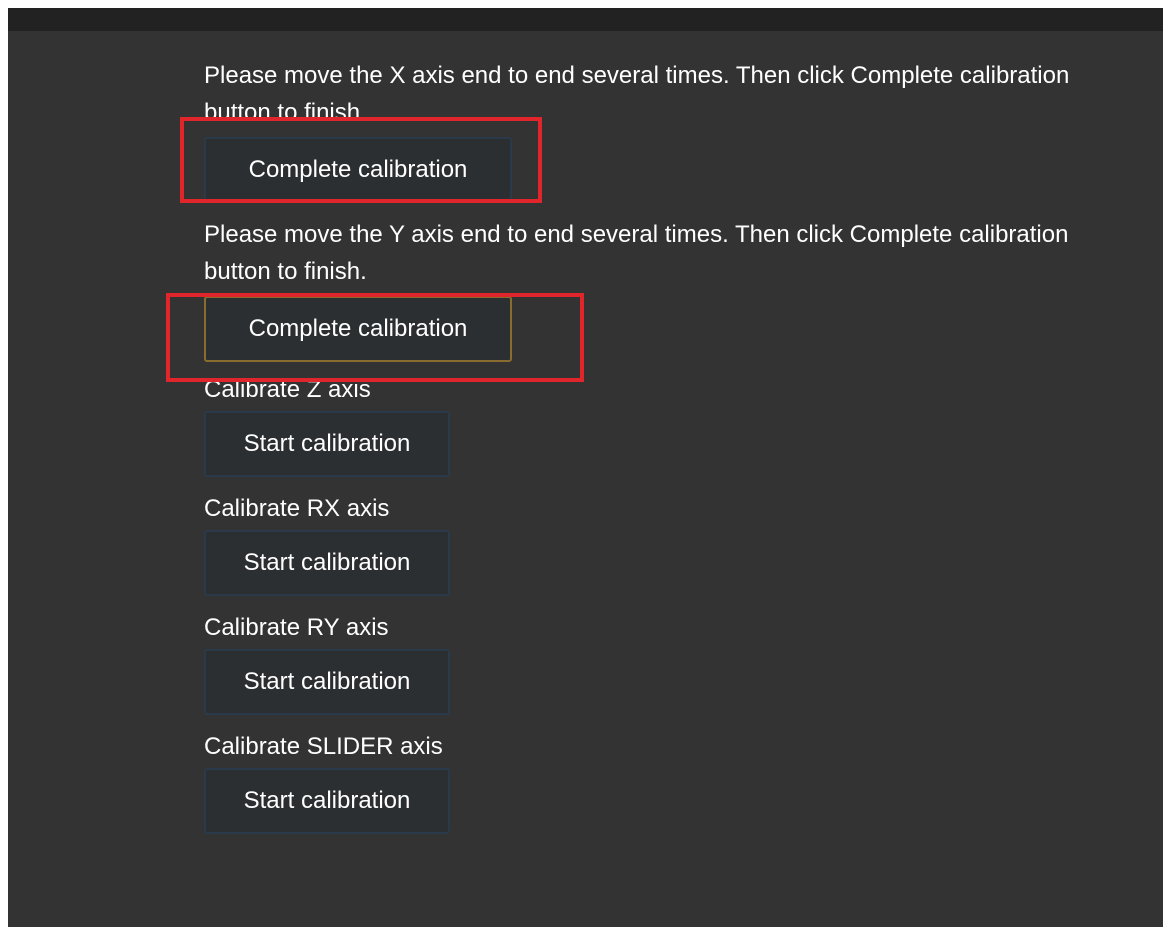 This screenshot has height=927, width=1163. I want to click on slider-axis-start-calibration-button: Start calibration, so click(327, 801).